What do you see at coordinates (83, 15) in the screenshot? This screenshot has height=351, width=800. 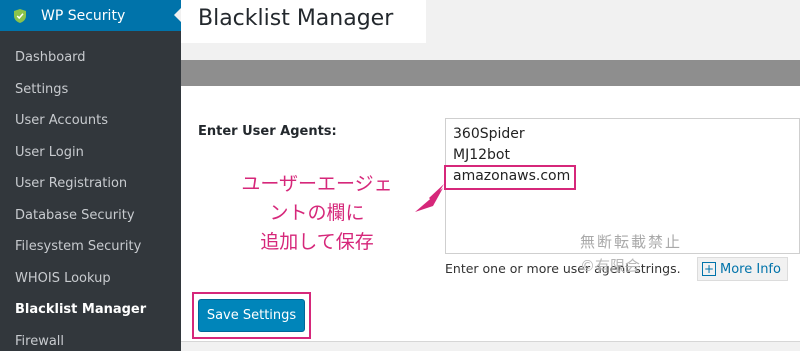 I see `menu-heading-label: WP Security` at bounding box center [83, 15].